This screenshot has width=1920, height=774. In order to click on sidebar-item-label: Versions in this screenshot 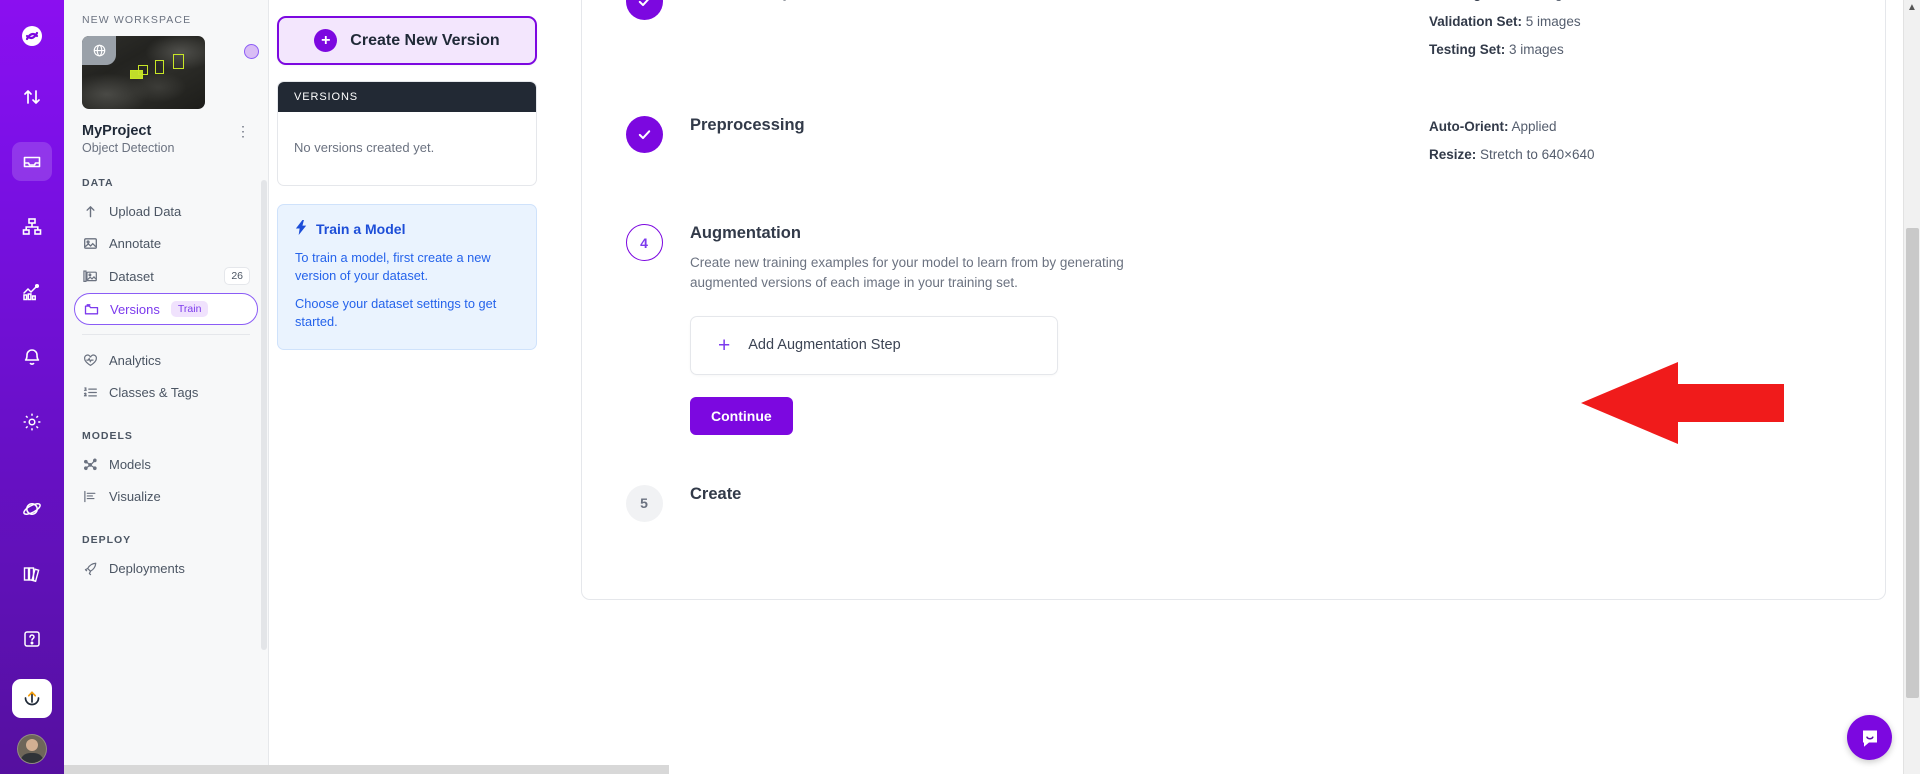, I will do `click(135, 309)`.